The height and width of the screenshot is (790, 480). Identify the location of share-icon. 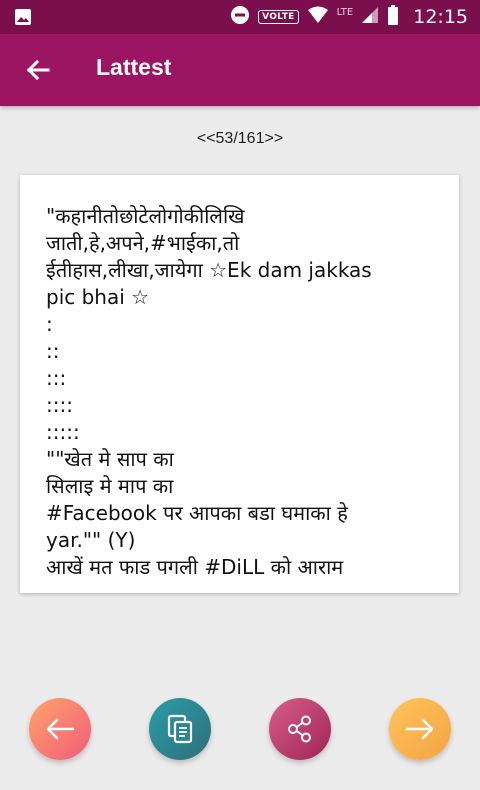
(299, 729).